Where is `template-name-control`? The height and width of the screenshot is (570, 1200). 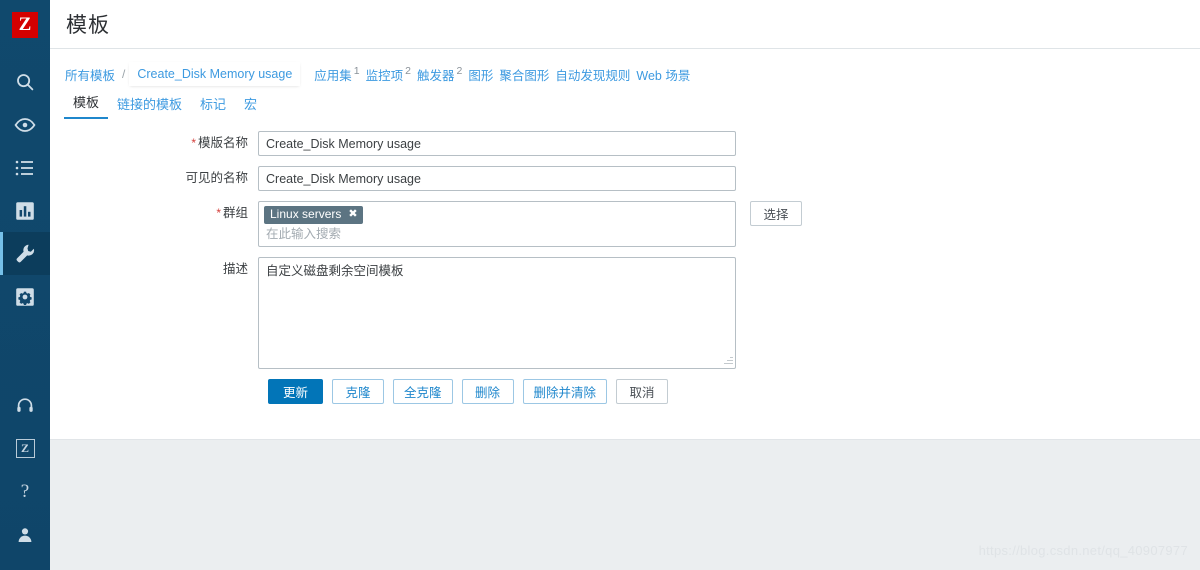 template-name-control is located at coordinates (497, 143).